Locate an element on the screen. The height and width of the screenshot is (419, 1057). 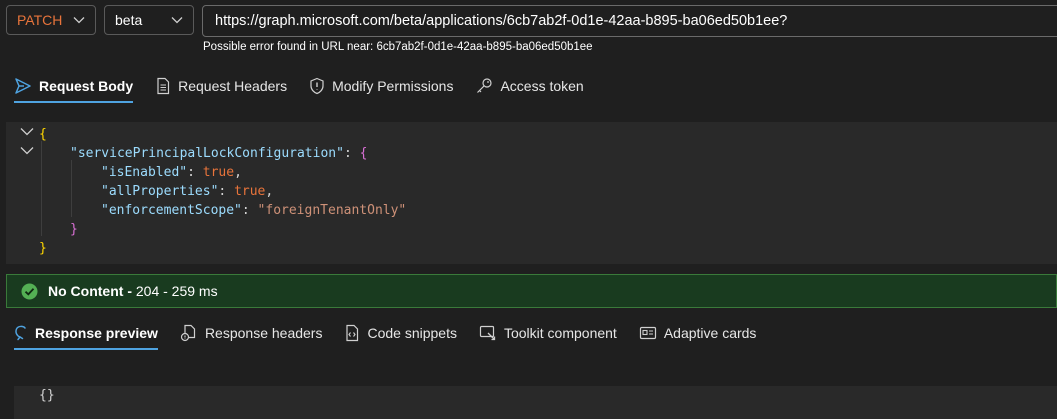
tab-label: Response preview is located at coordinates (96, 333).